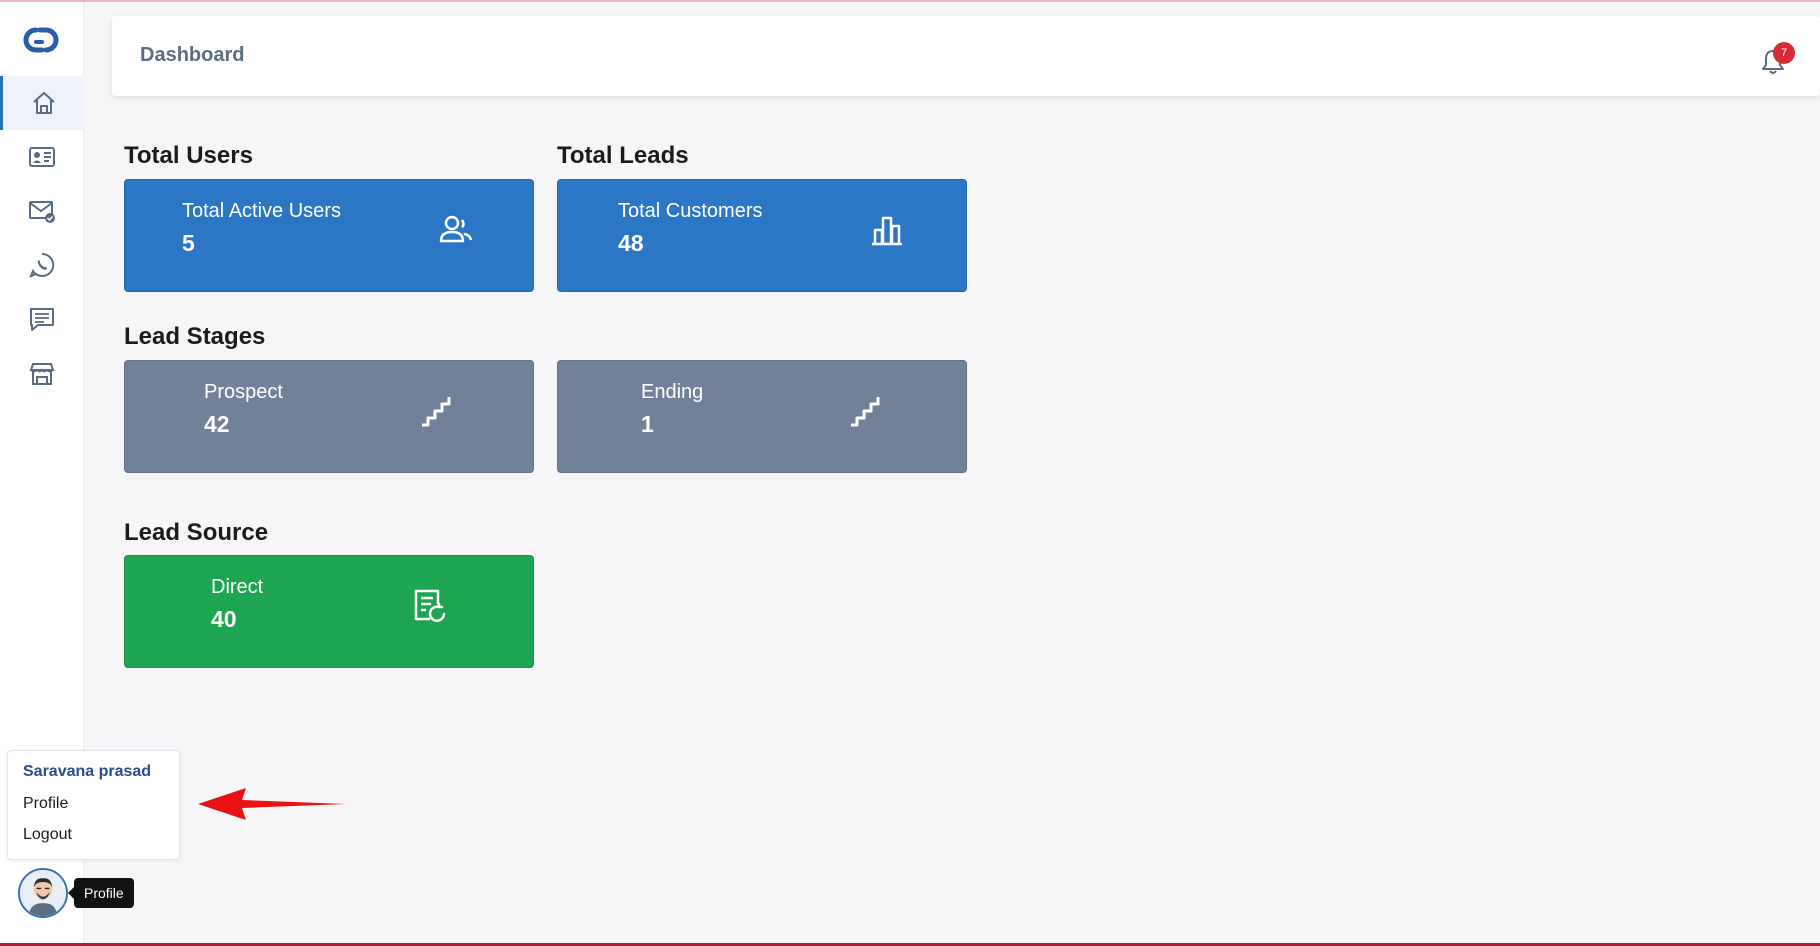 The height and width of the screenshot is (946, 1820). What do you see at coordinates (188, 243) in the screenshot?
I see `card-value: 5` at bounding box center [188, 243].